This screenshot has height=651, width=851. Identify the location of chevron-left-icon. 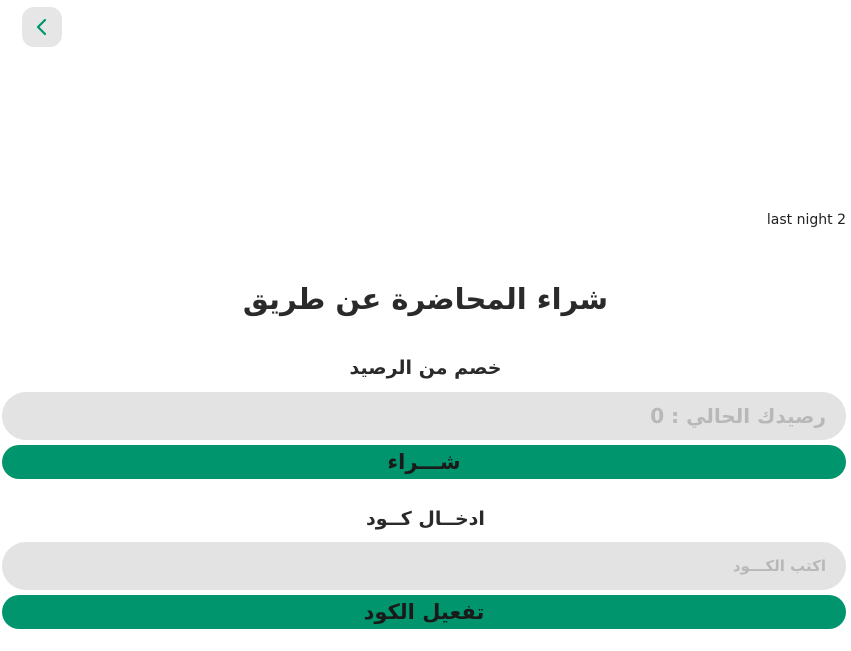
(42, 27).